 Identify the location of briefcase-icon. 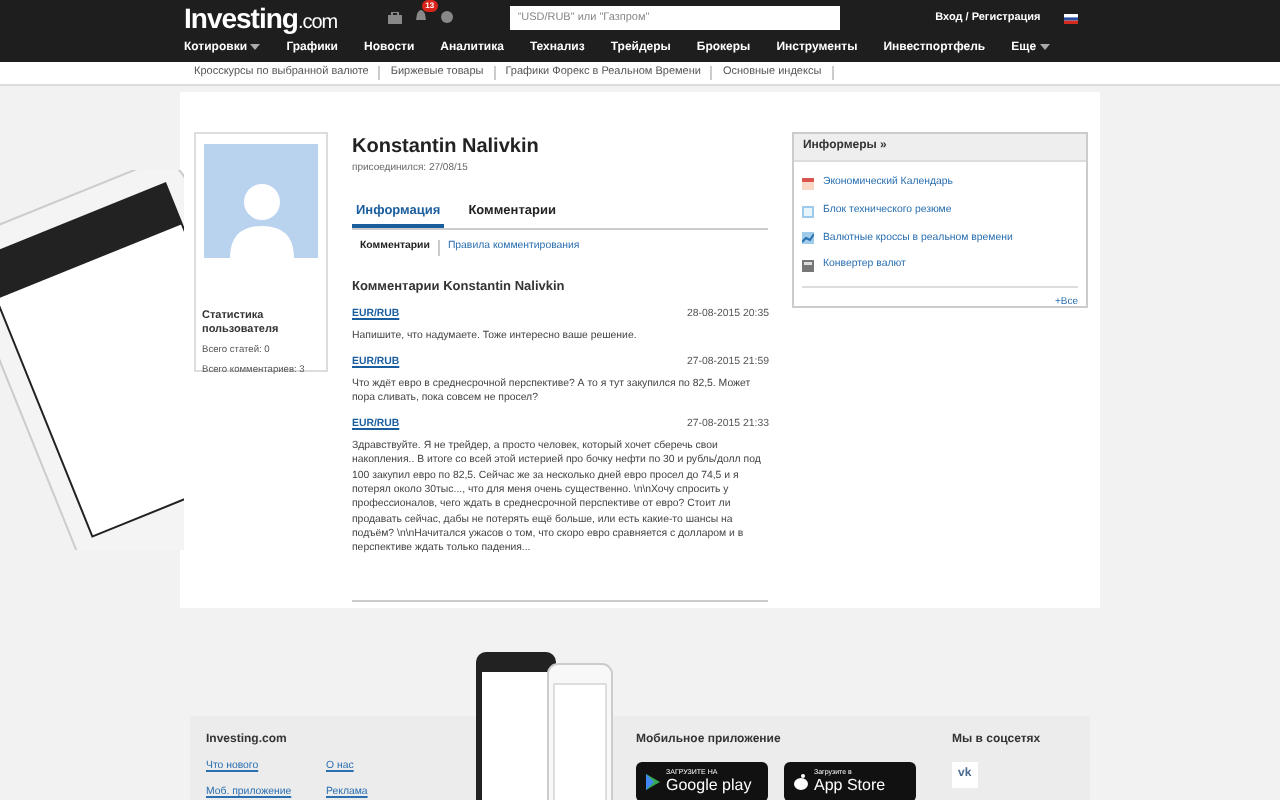
(394, 17).